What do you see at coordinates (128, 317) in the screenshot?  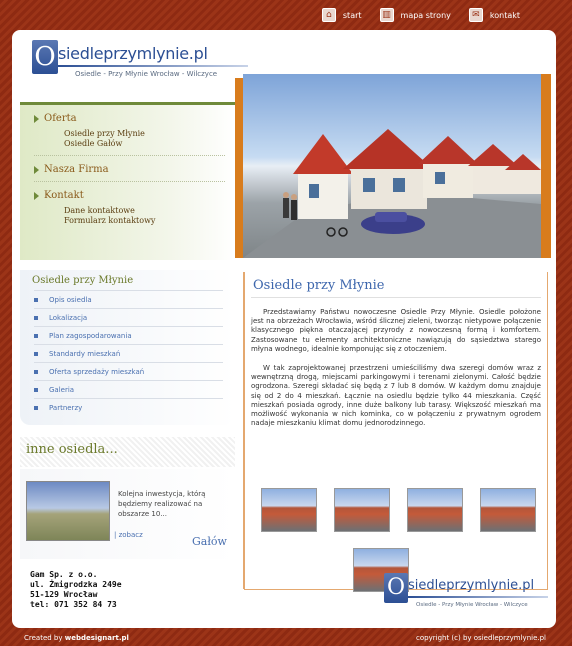 I see `sidebar-item-lokalizacja: Lokalizacja` at bounding box center [128, 317].